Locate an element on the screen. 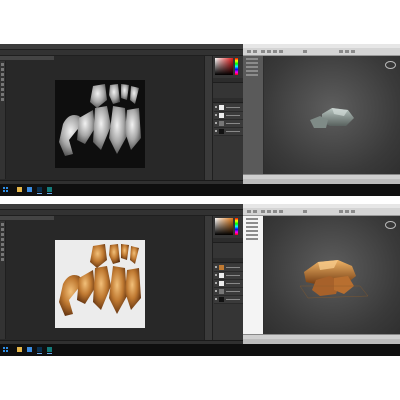 The width and height of the screenshot is (400, 400). rock-model-gray is located at coordinates (332, 115).